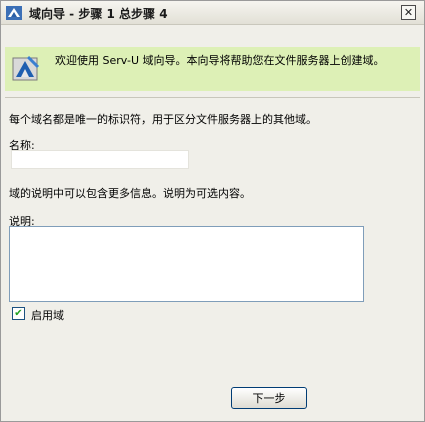  What do you see at coordinates (130, 193) in the screenshot?
I see `description-info-text: 域的说明中可以包含更多信息。说明为可选内容。` at bounding box center [130, 193].